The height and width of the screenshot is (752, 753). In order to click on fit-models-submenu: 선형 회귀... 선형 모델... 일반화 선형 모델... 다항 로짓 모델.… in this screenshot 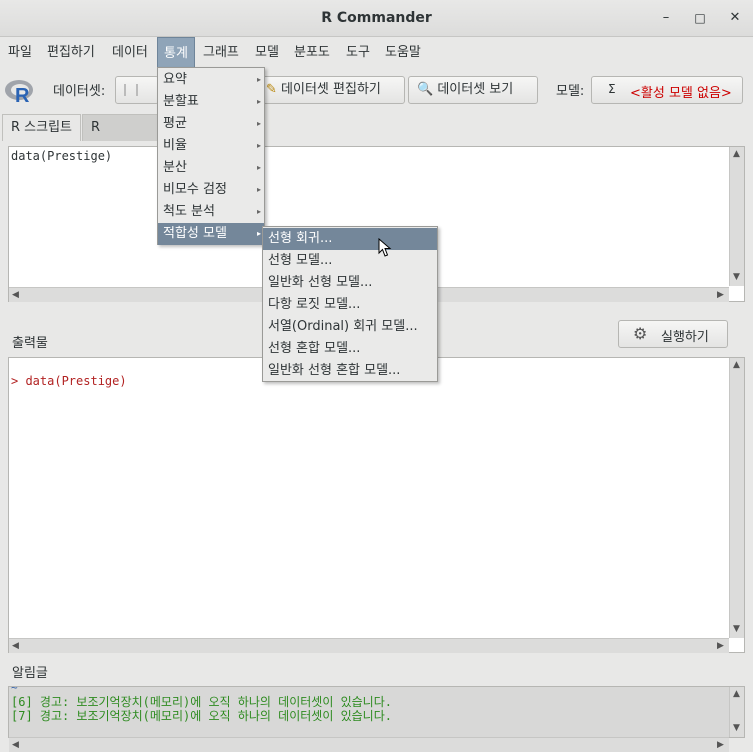, I will do `click(350, 304)`.